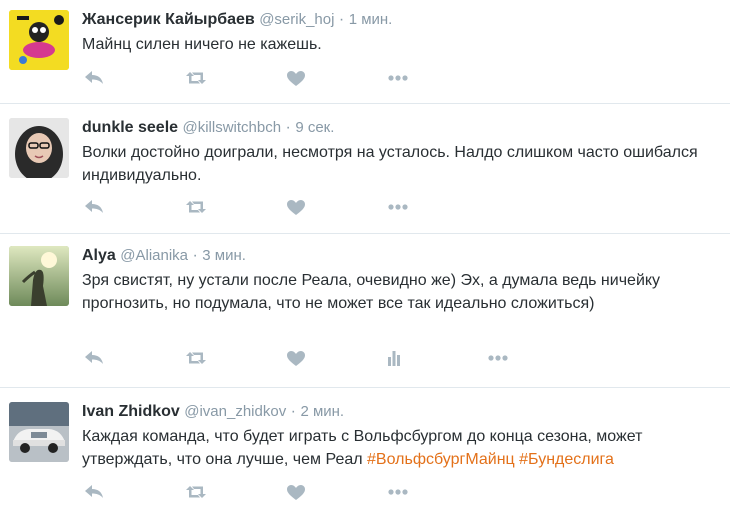 The width and height of the screenshot is (730, 516). Describe the element at coordinates (401, 412) in the screenshot. I see `tweet-header: Ivan Zhidkov @ivan_zhidkov · 2 мин.` at that location.